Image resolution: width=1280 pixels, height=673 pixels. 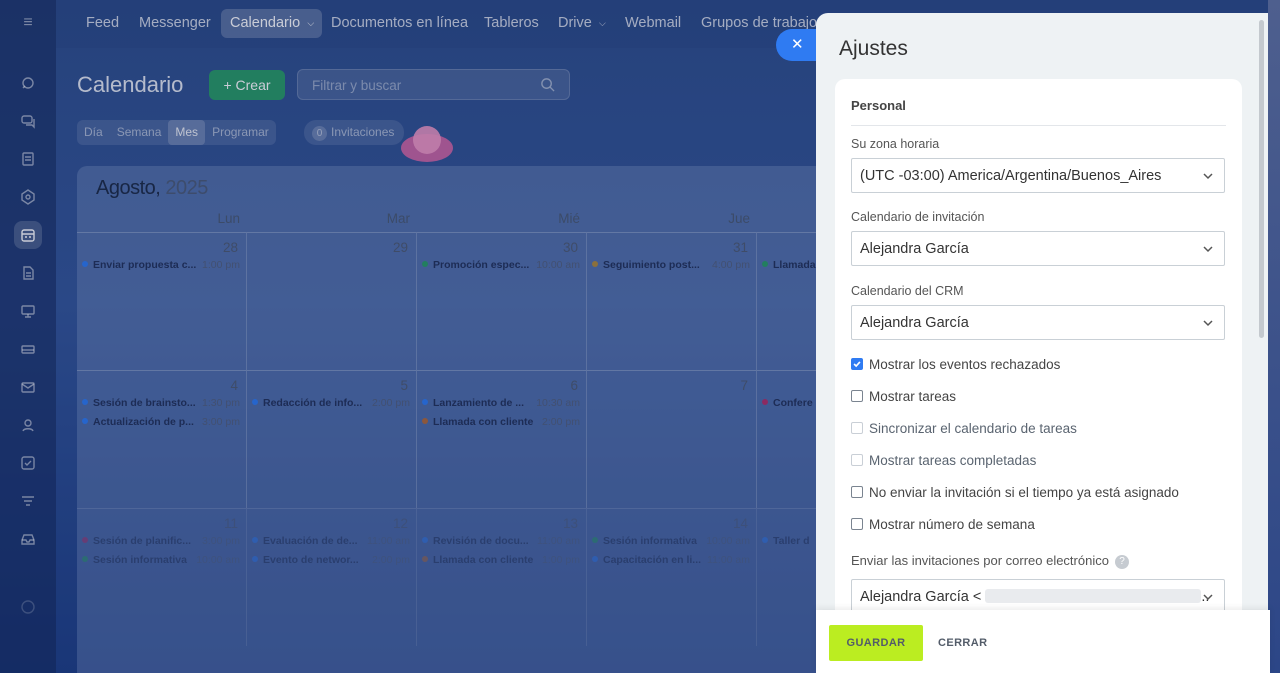 I want to click on checkbox-row: Mostrar tareas, so click(x=903, y=397).